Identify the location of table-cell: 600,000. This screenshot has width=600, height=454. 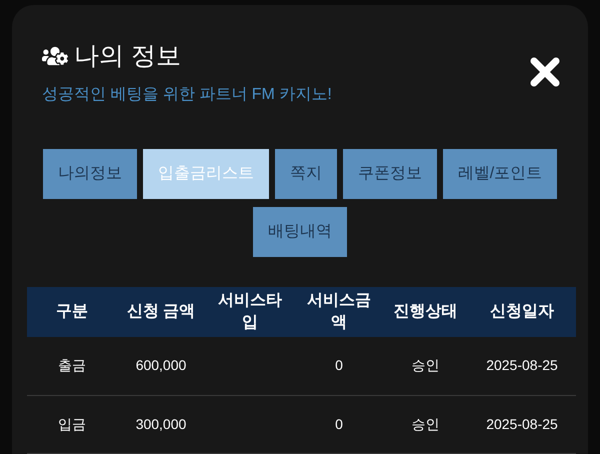
(161, 365).